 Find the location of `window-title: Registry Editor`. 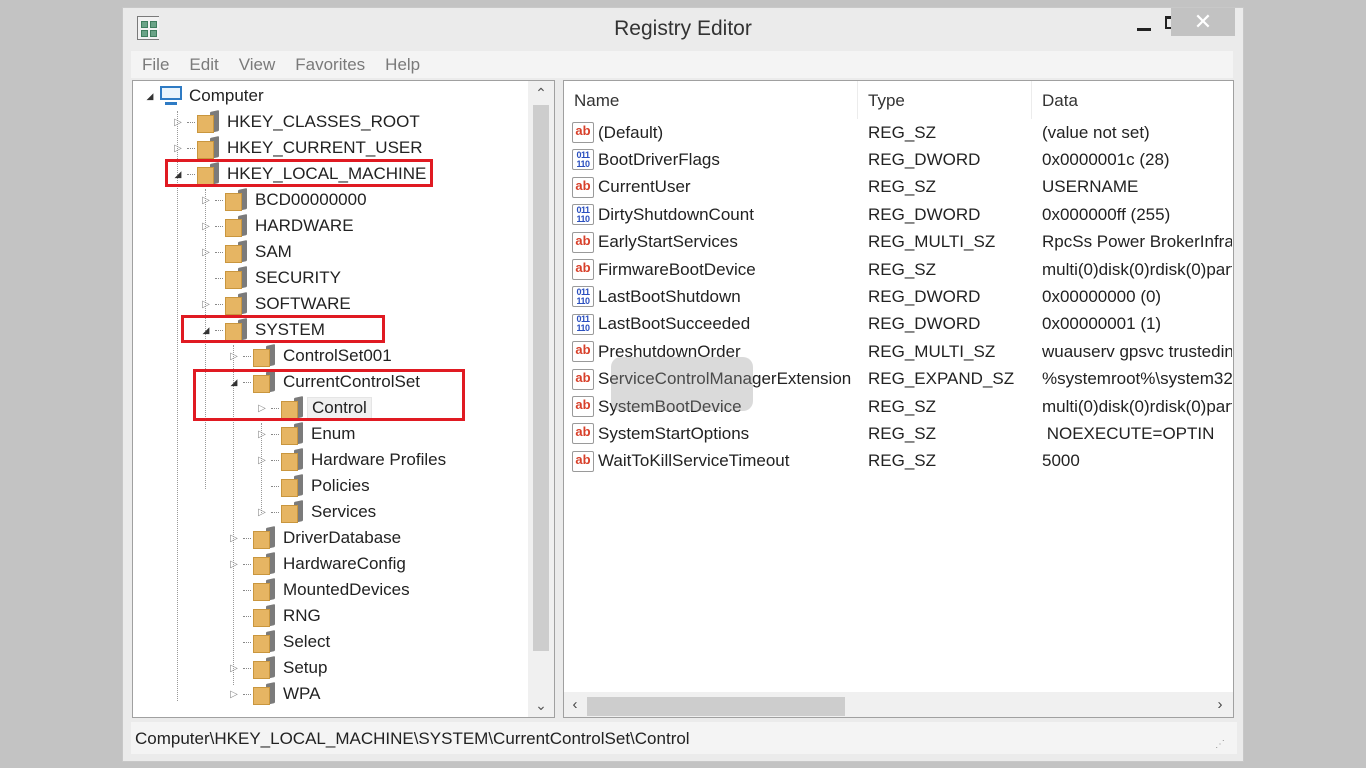

window-title: Registry Editor is located at coordinates (683, 28).